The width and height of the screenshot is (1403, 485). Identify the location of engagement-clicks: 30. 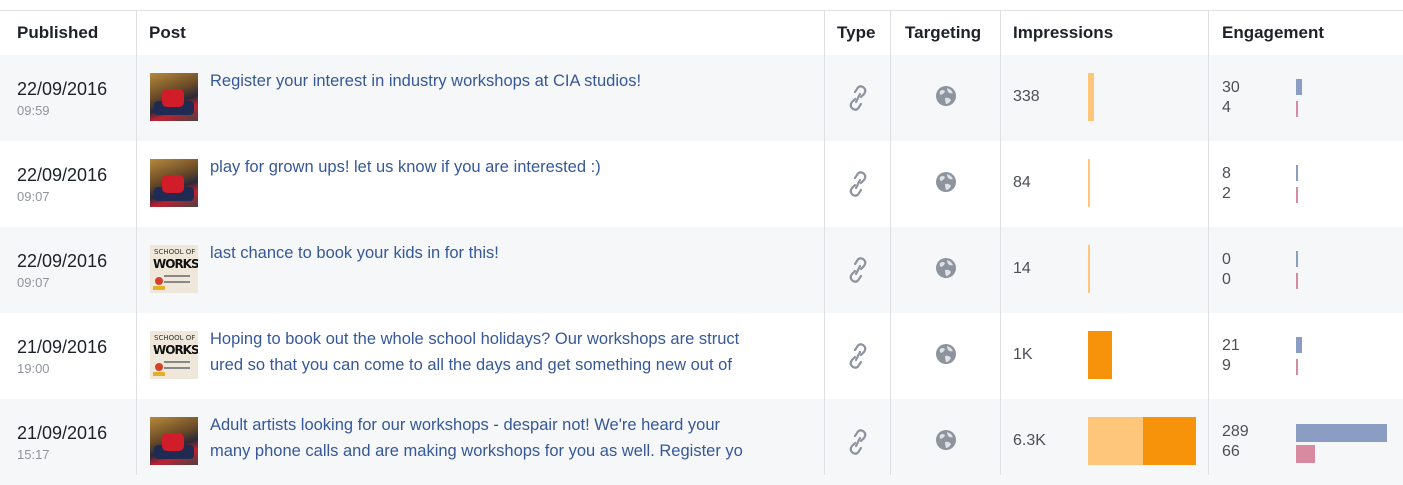
(1231, 87).